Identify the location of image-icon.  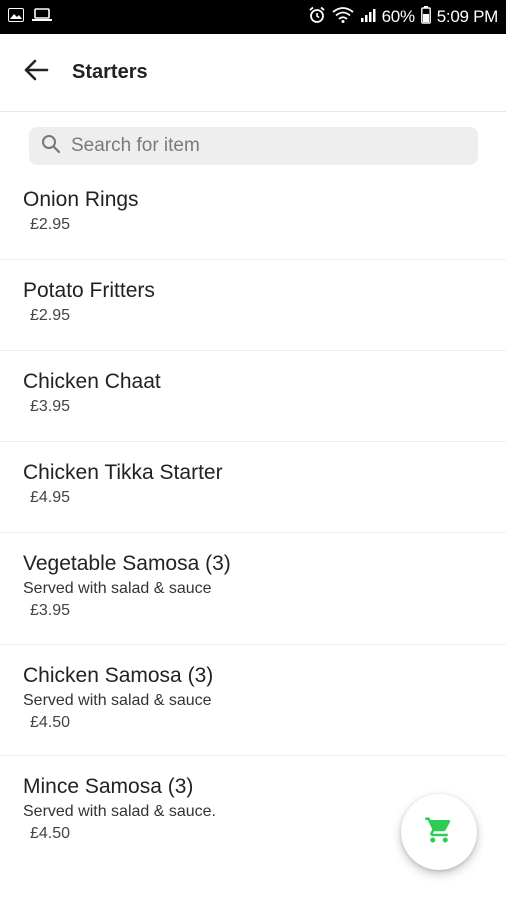
(16, 17).